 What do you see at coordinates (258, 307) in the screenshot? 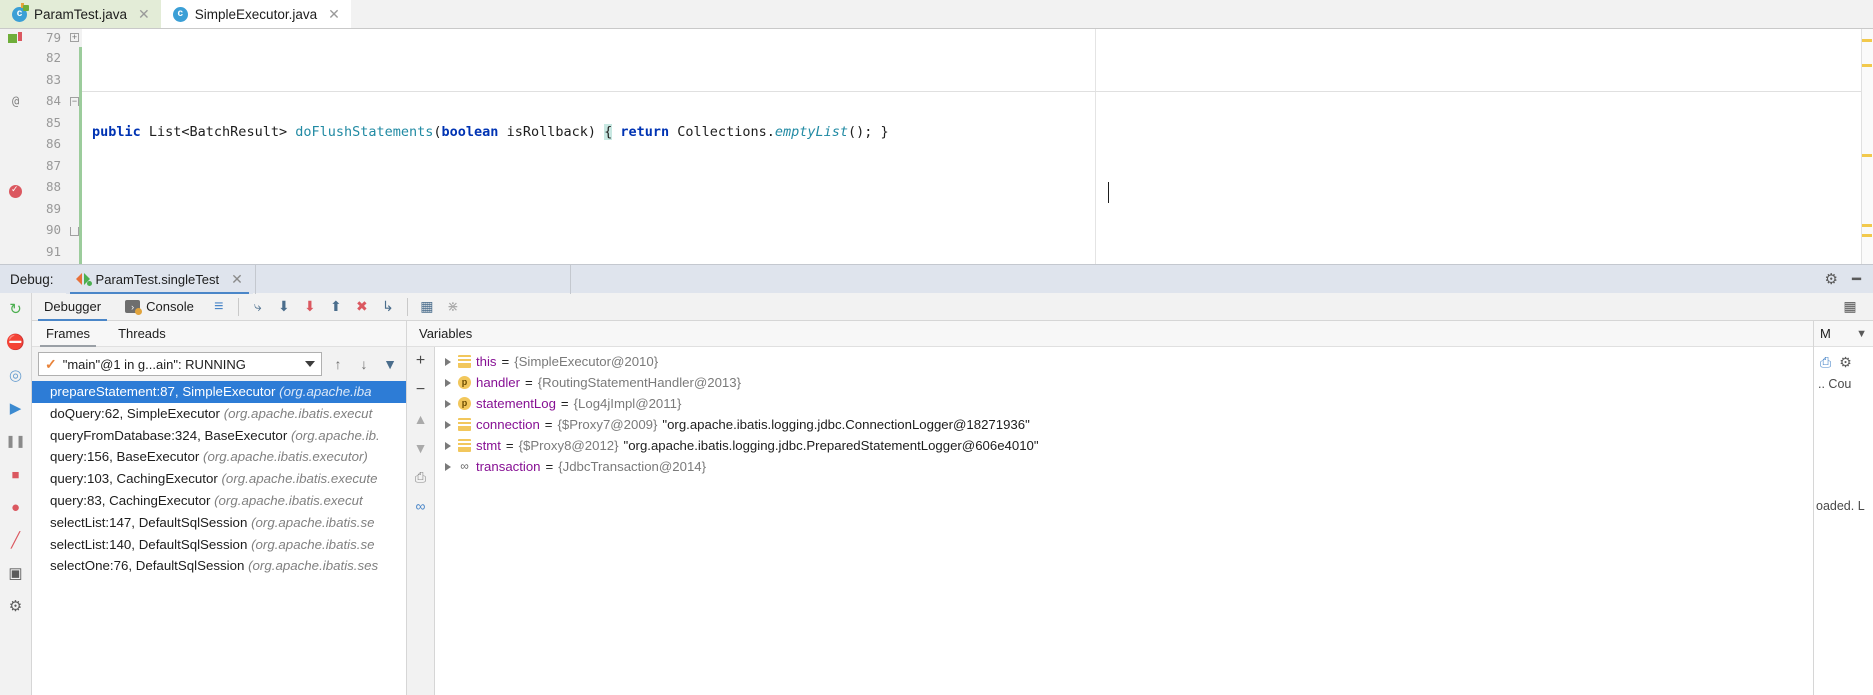
I see `show-execution-point-icon: ⤷` at bounding box center [258, 307].